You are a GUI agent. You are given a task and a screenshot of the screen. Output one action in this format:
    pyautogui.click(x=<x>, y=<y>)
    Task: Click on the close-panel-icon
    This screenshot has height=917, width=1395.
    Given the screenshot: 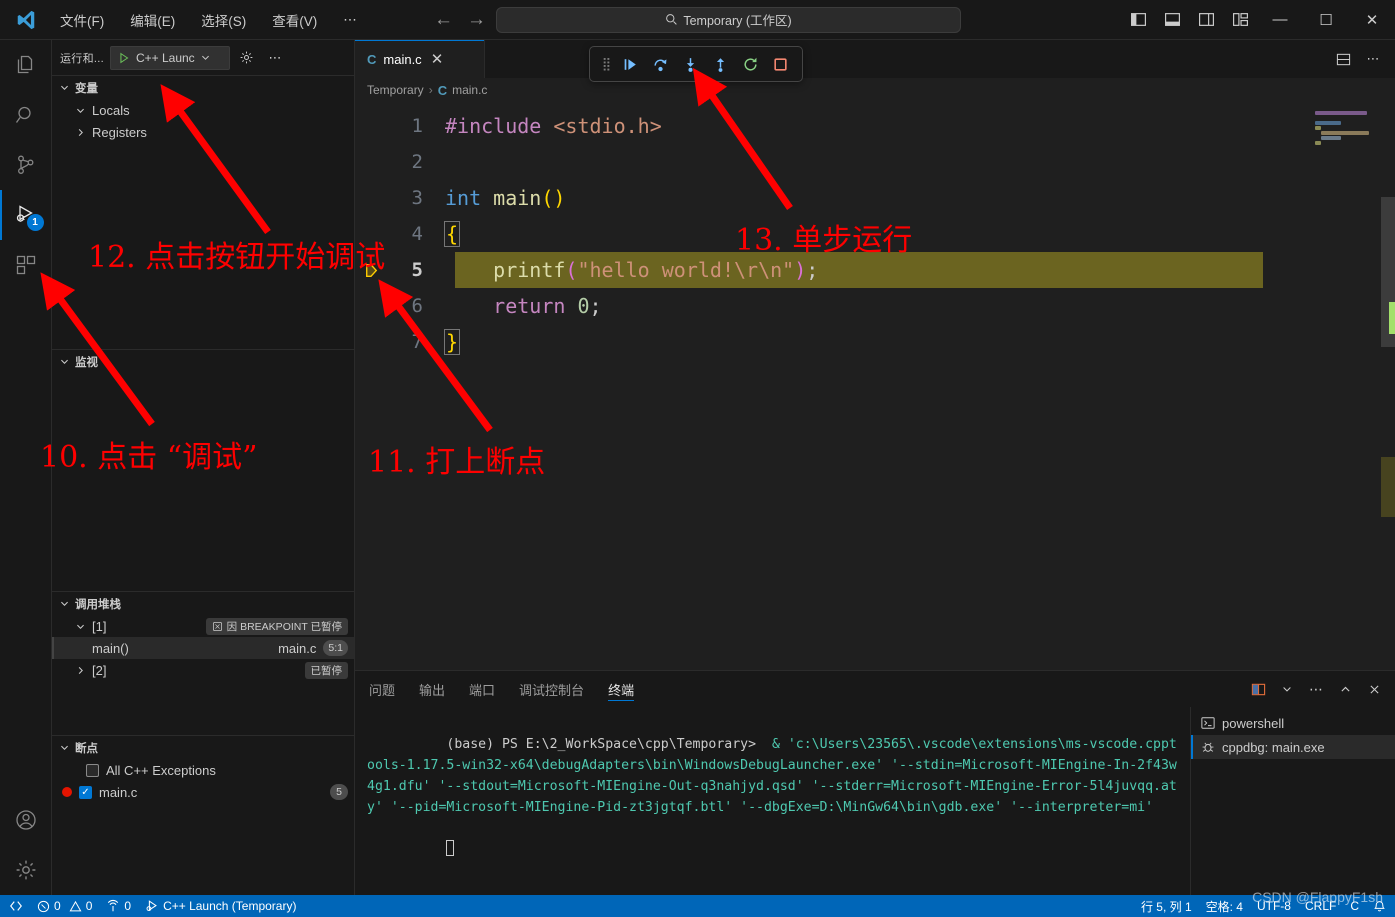 What is the action you would take?
    pyautogui.click(x=1374, y=689)
    